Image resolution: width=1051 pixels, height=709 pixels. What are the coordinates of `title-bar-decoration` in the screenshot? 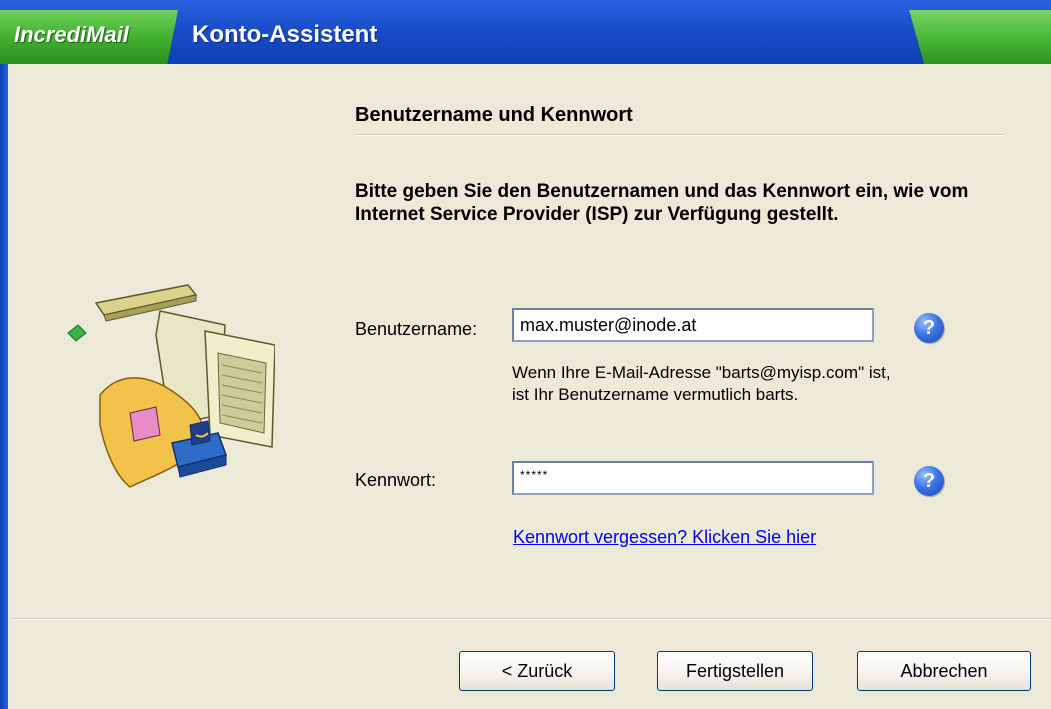 It's located at (980, 37).